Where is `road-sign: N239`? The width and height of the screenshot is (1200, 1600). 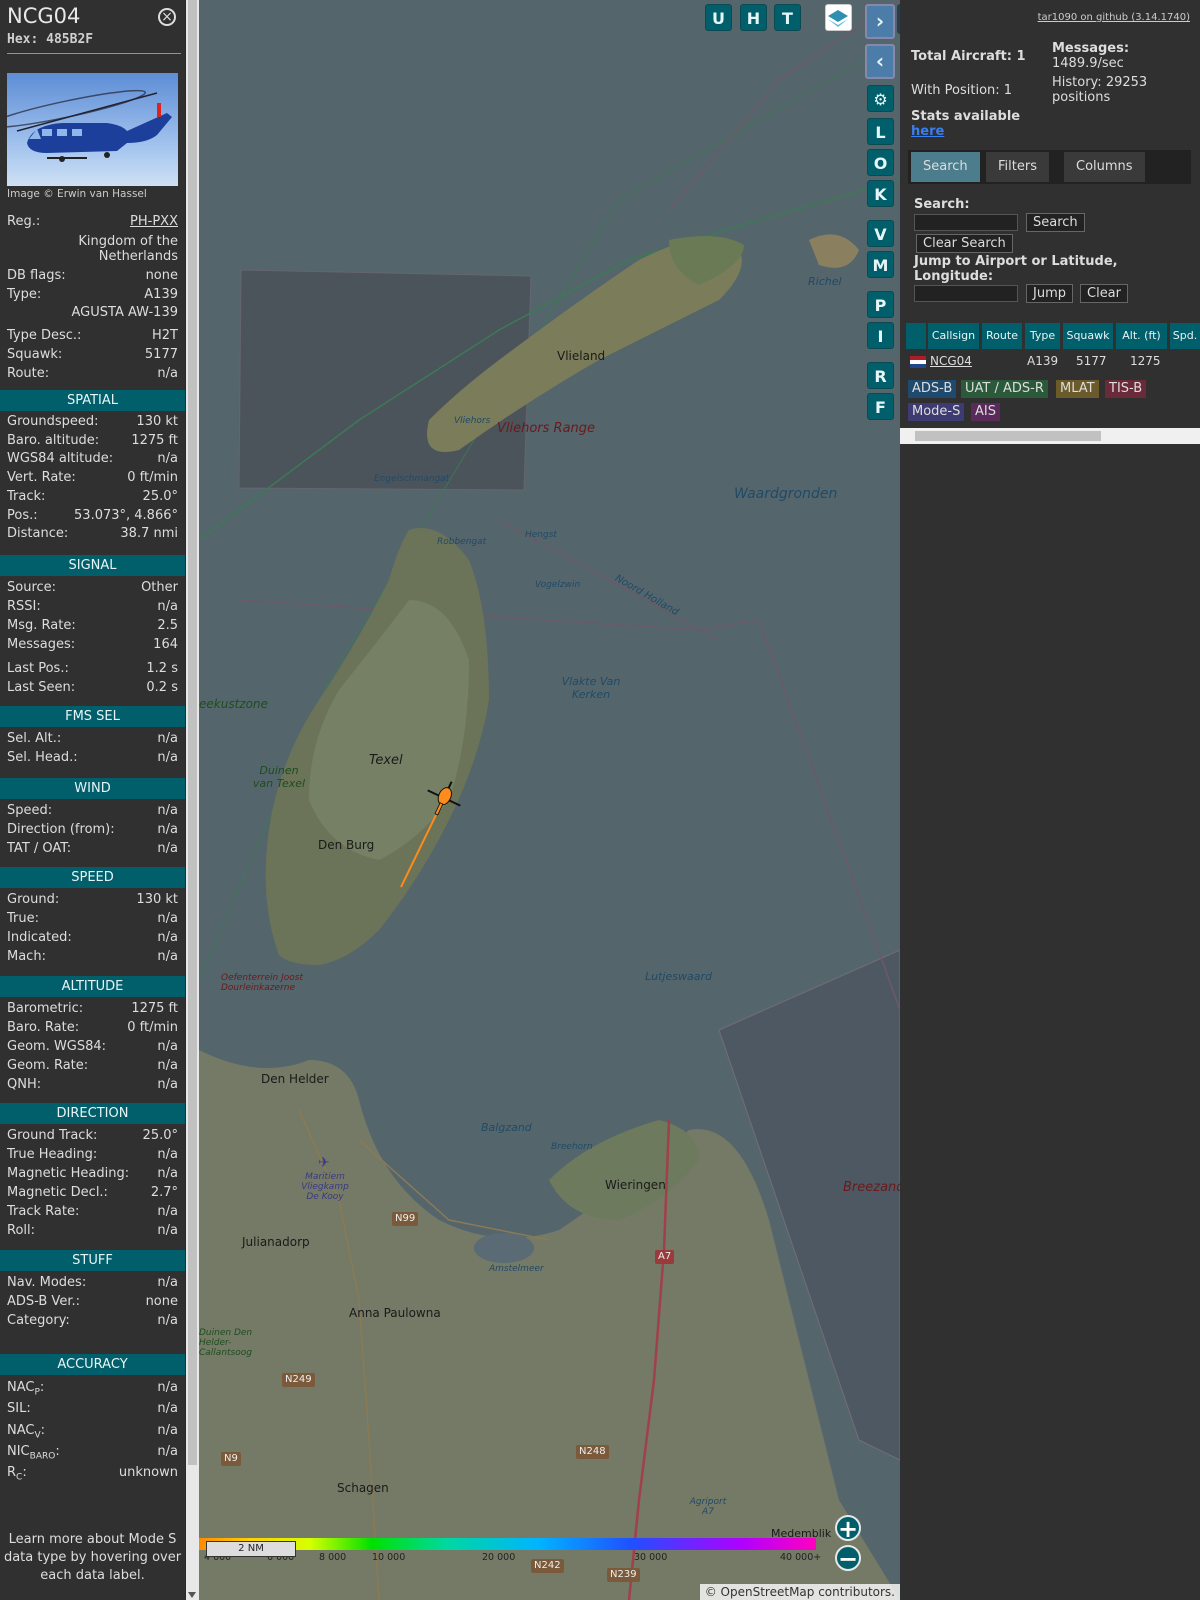 road-sign: N239 is located at coordinates (623, 1575).